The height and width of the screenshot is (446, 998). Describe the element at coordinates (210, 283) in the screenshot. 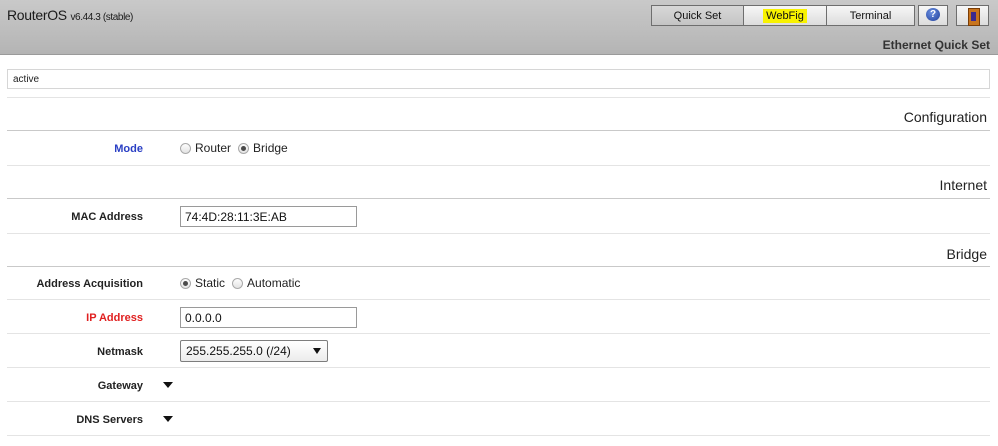

I see `acquisition-static-label: Static` at that location.